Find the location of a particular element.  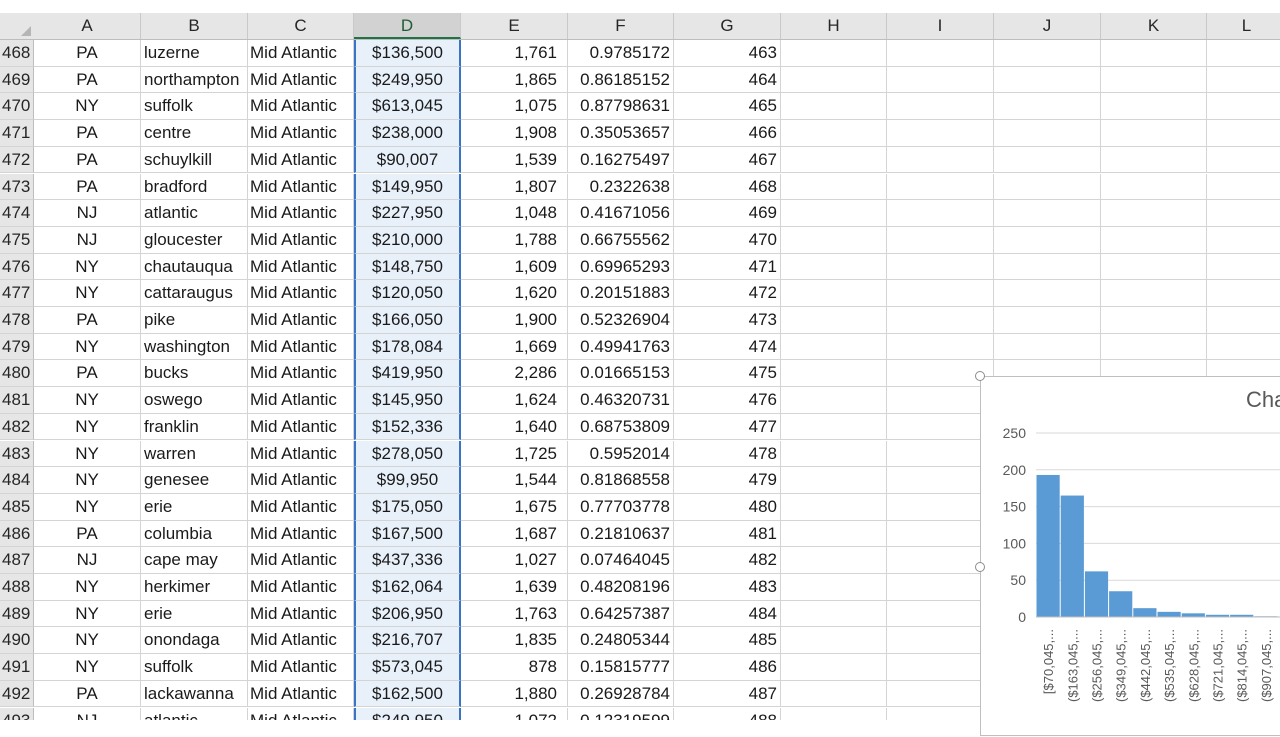

cell-g: 470 is located at coordinates (727, 240).